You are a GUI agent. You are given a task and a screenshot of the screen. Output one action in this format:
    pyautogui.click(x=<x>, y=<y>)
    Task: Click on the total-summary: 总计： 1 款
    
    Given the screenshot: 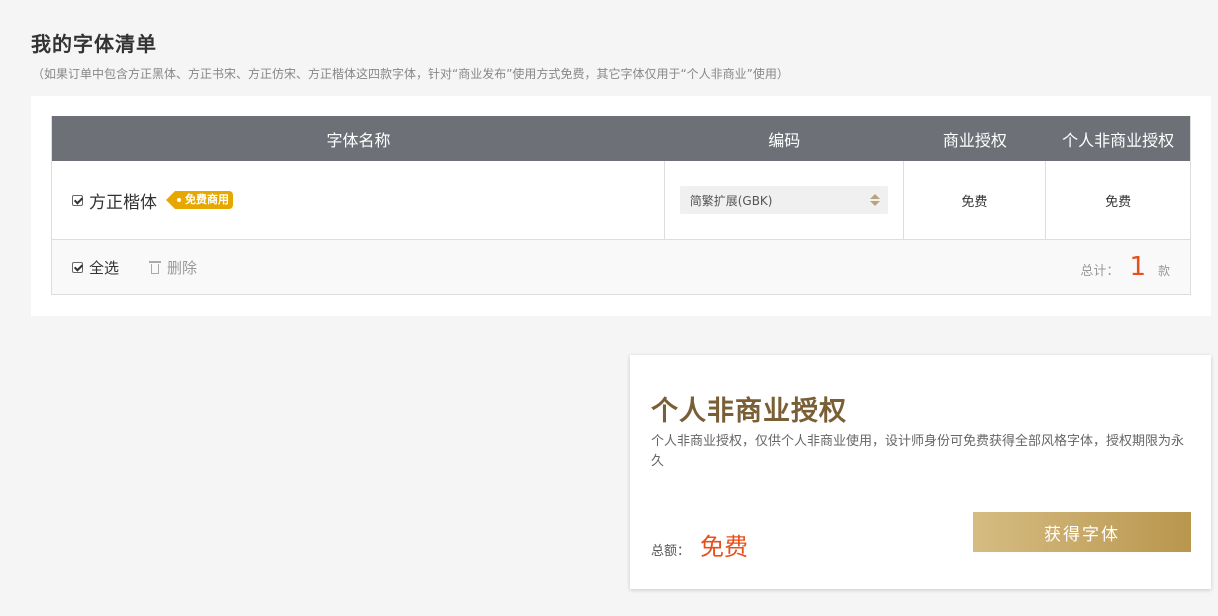 What is the action you would take?
    pyautogui.click(x=1125, y=267)
    